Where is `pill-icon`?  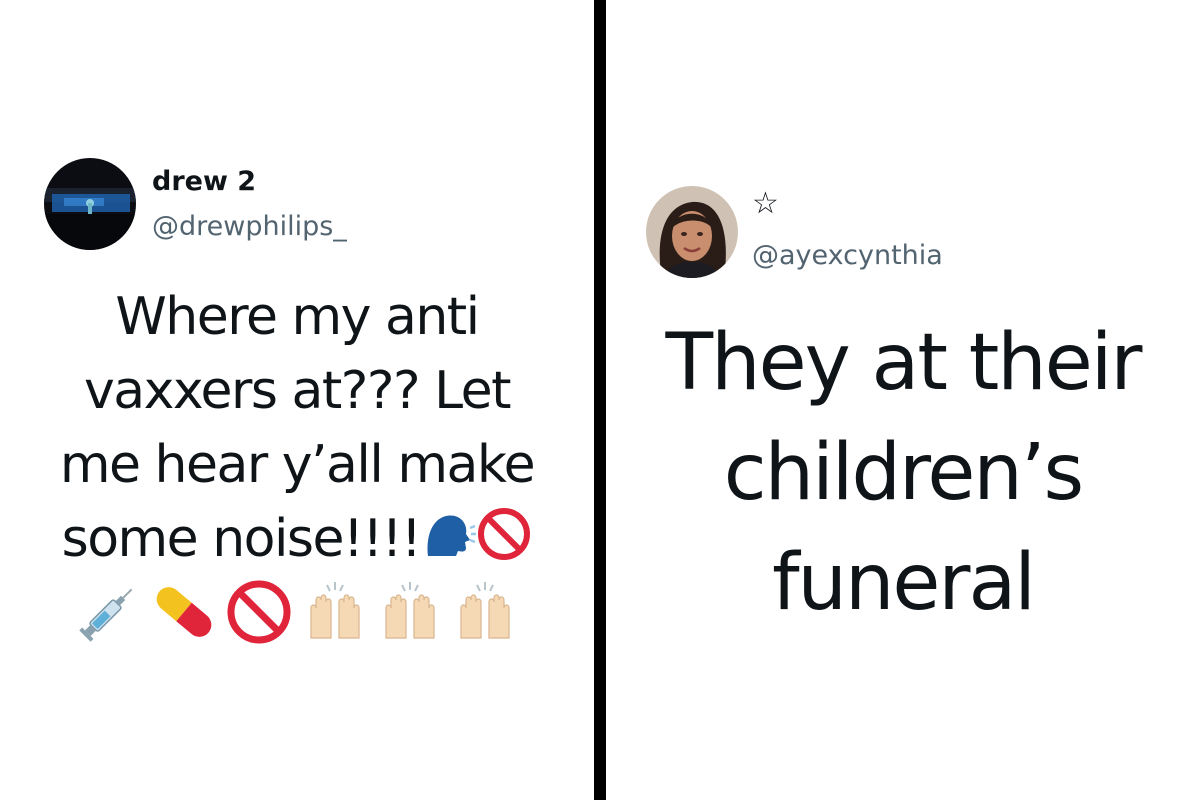
pill-icon is located at coordinates (184, 612).